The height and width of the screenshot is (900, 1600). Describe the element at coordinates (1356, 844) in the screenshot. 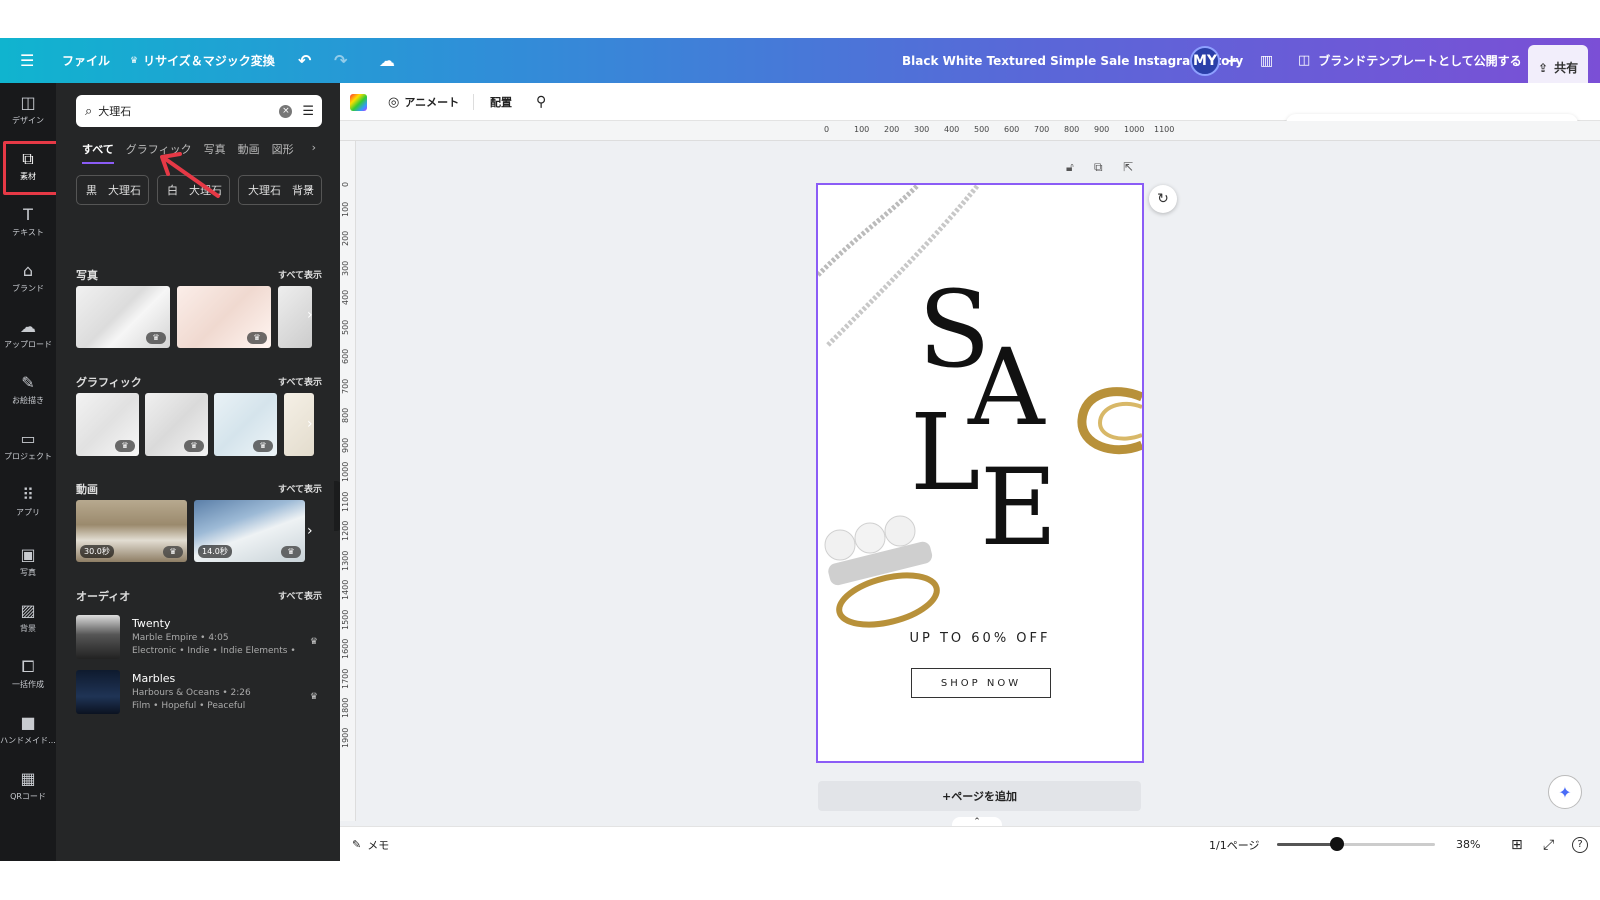

I see `zoom-slider` at that location.